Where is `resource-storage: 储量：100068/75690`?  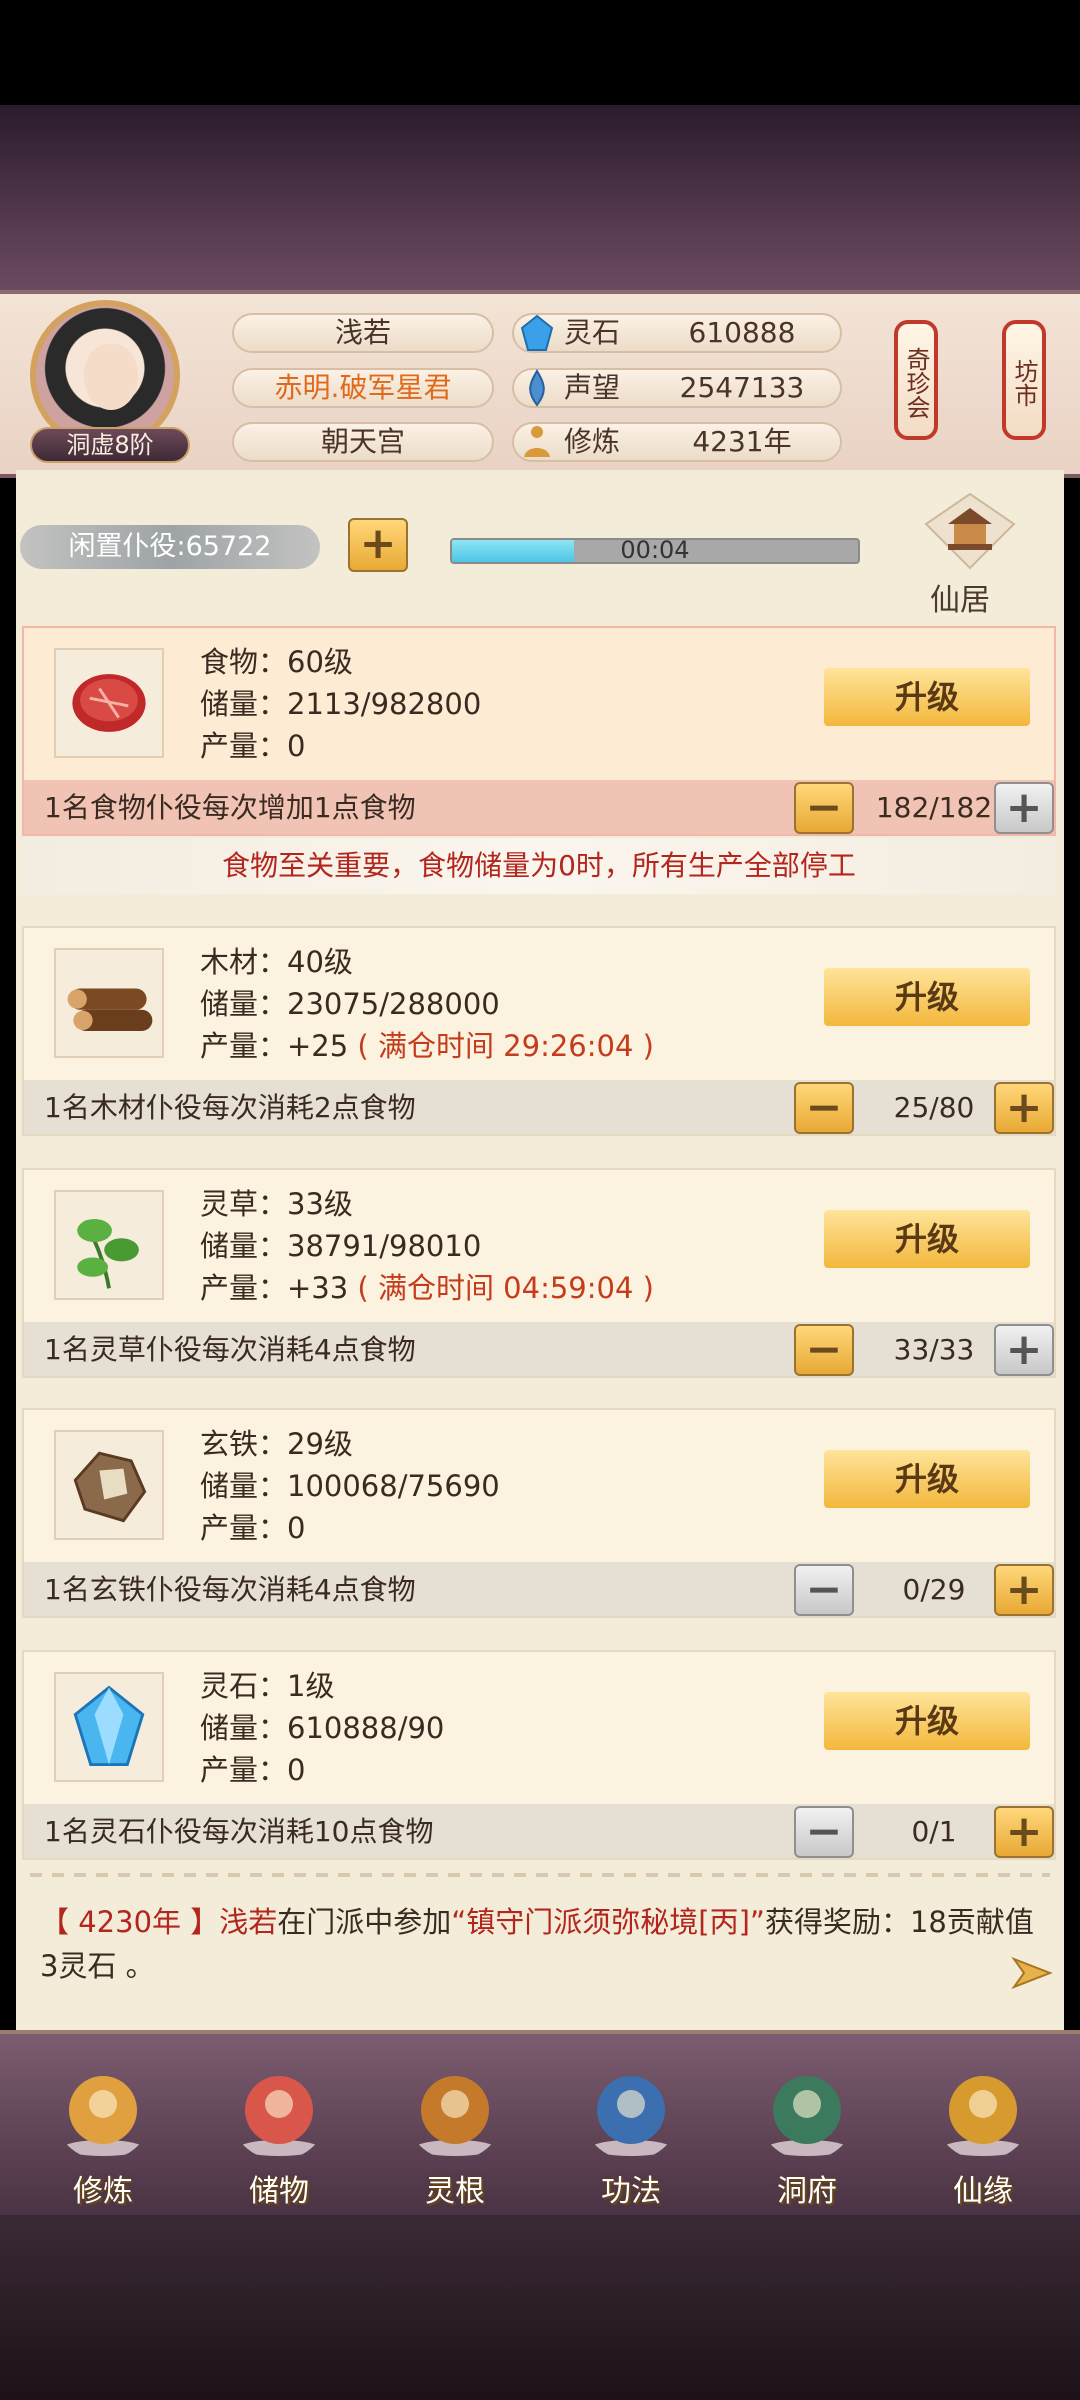
resource-storage: 储量：100068/75690 is located at coordinates (350, 1486).